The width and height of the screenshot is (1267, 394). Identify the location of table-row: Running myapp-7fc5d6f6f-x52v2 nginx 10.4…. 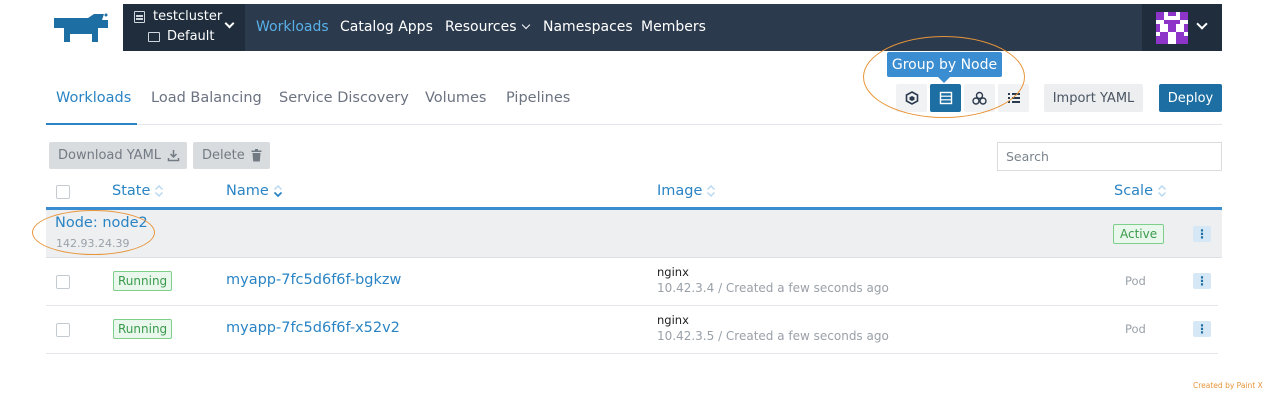
(632, 330).